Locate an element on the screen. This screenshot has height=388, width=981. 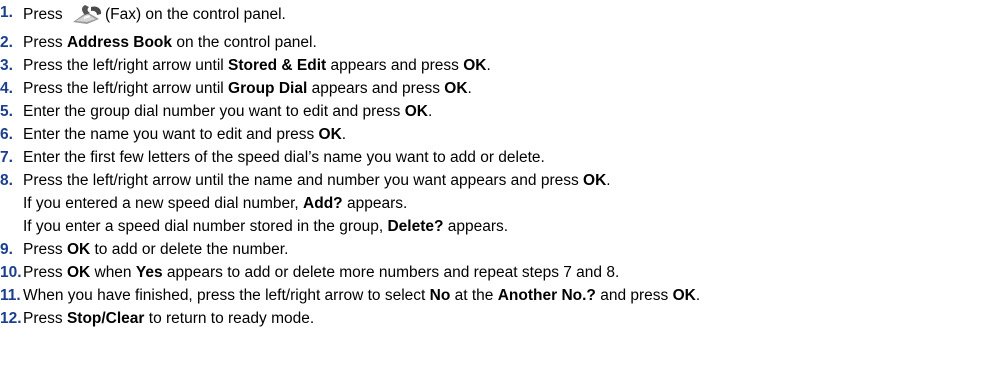
step-text: Press Address Book on the control panel. is located at coordinates (170, 42).